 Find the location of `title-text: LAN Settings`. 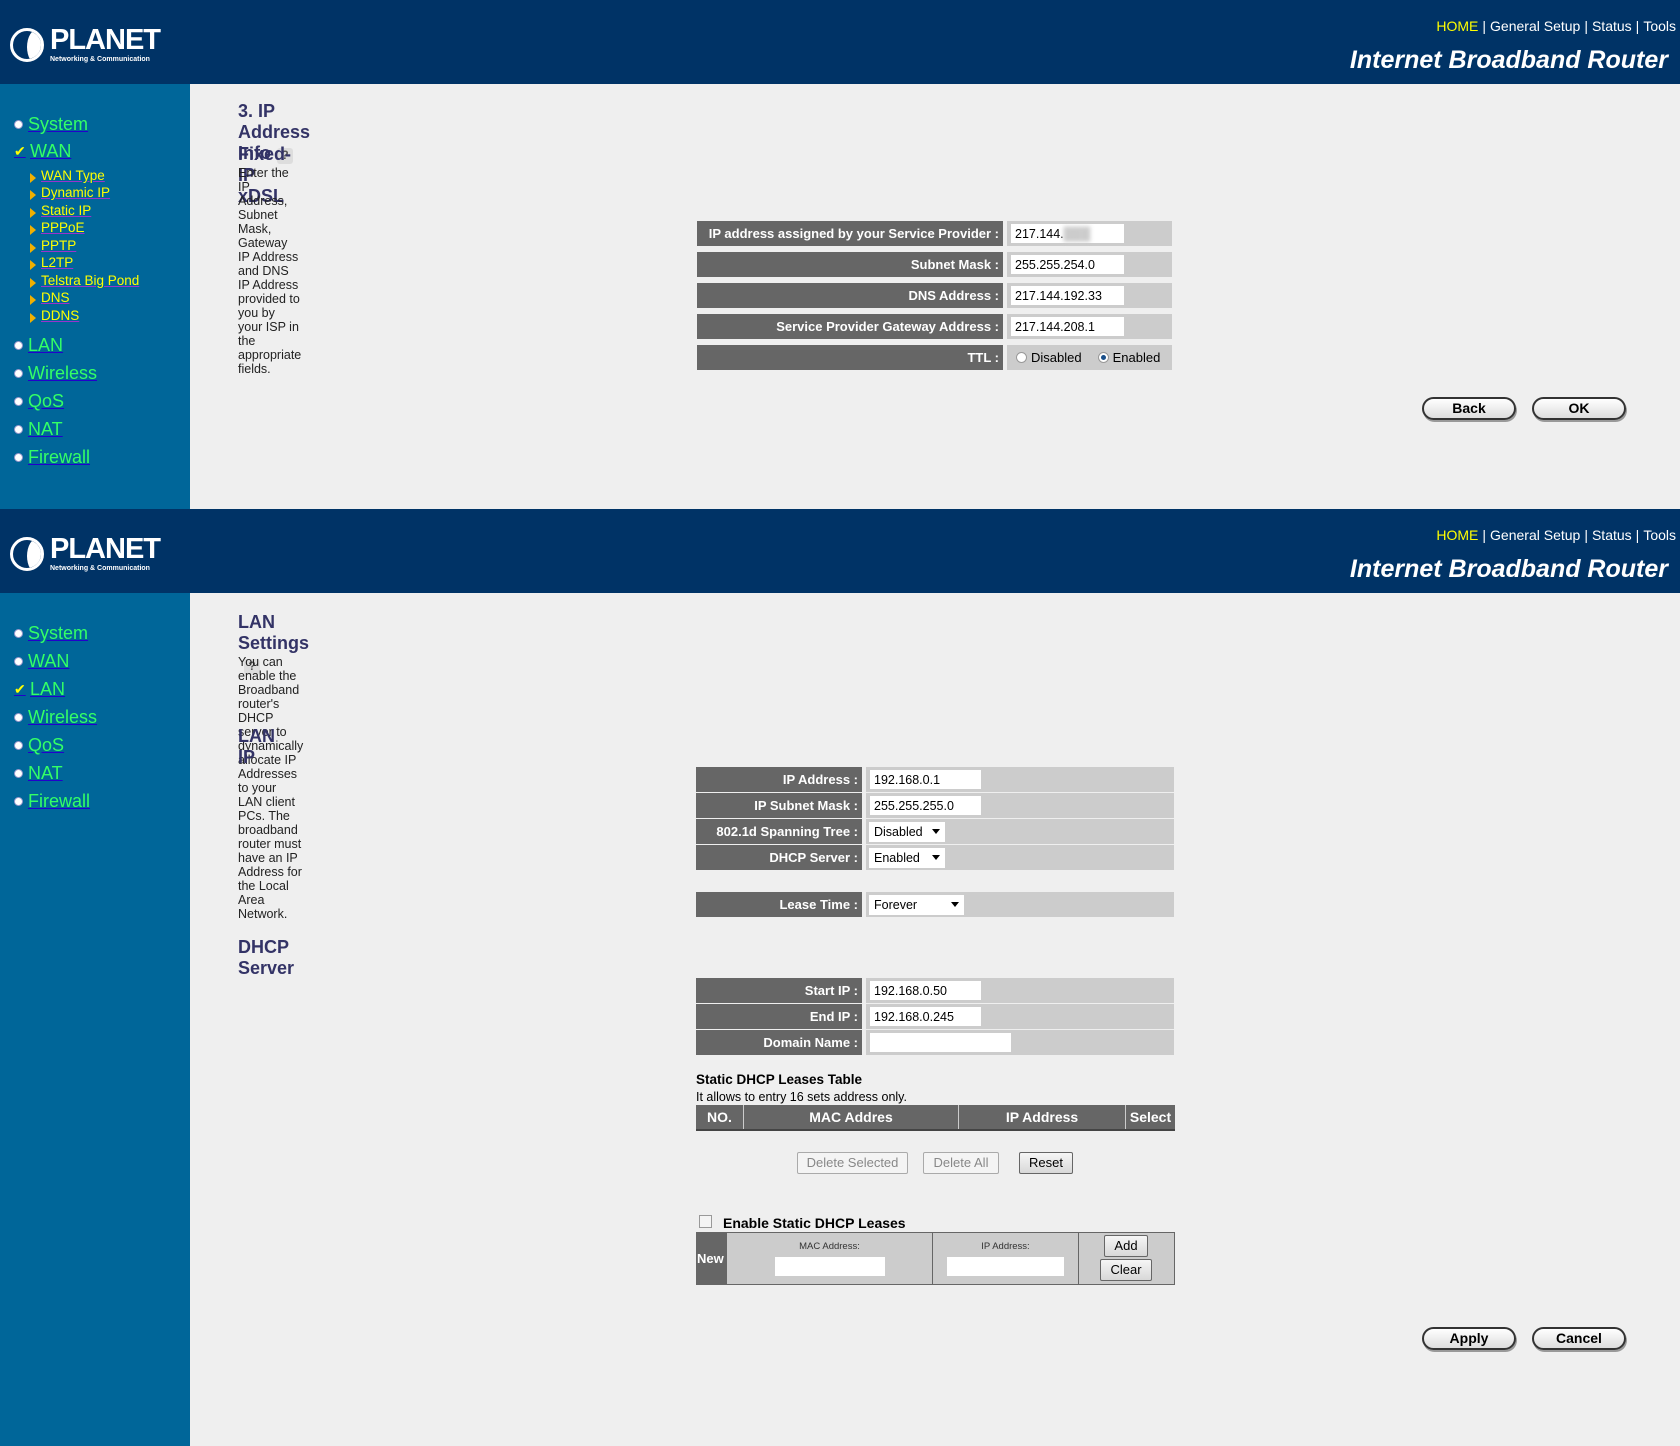

title-text: LAN Settings is located at coordinates (274, 632).